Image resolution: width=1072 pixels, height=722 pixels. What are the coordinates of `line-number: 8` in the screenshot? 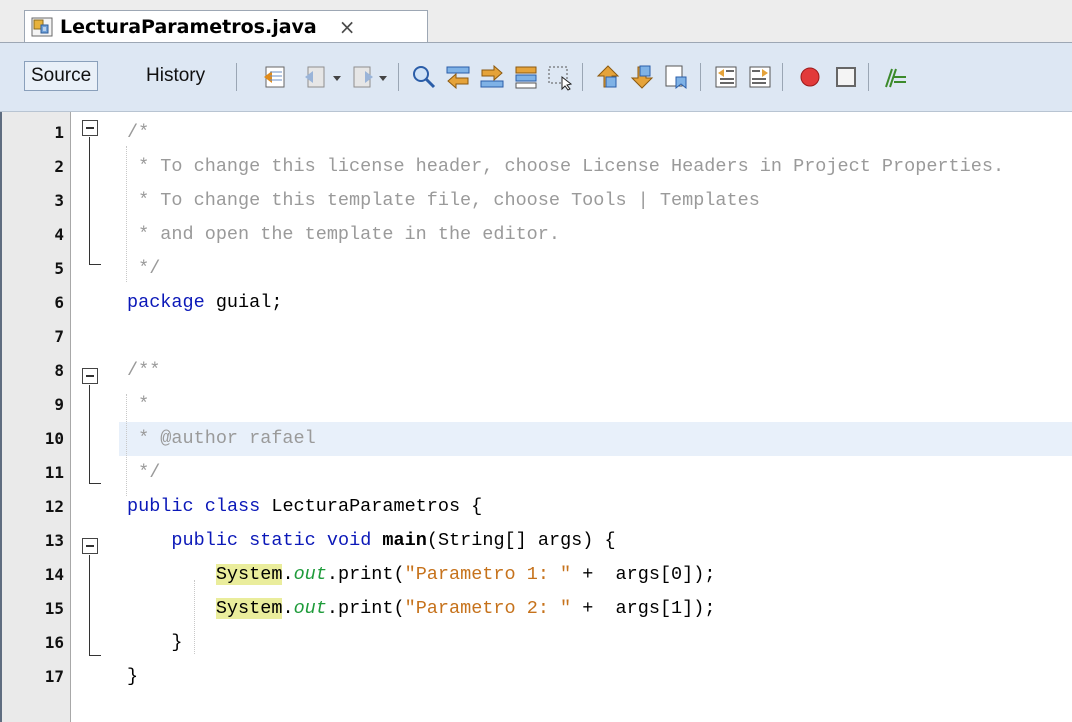 It's located at (33, 371).